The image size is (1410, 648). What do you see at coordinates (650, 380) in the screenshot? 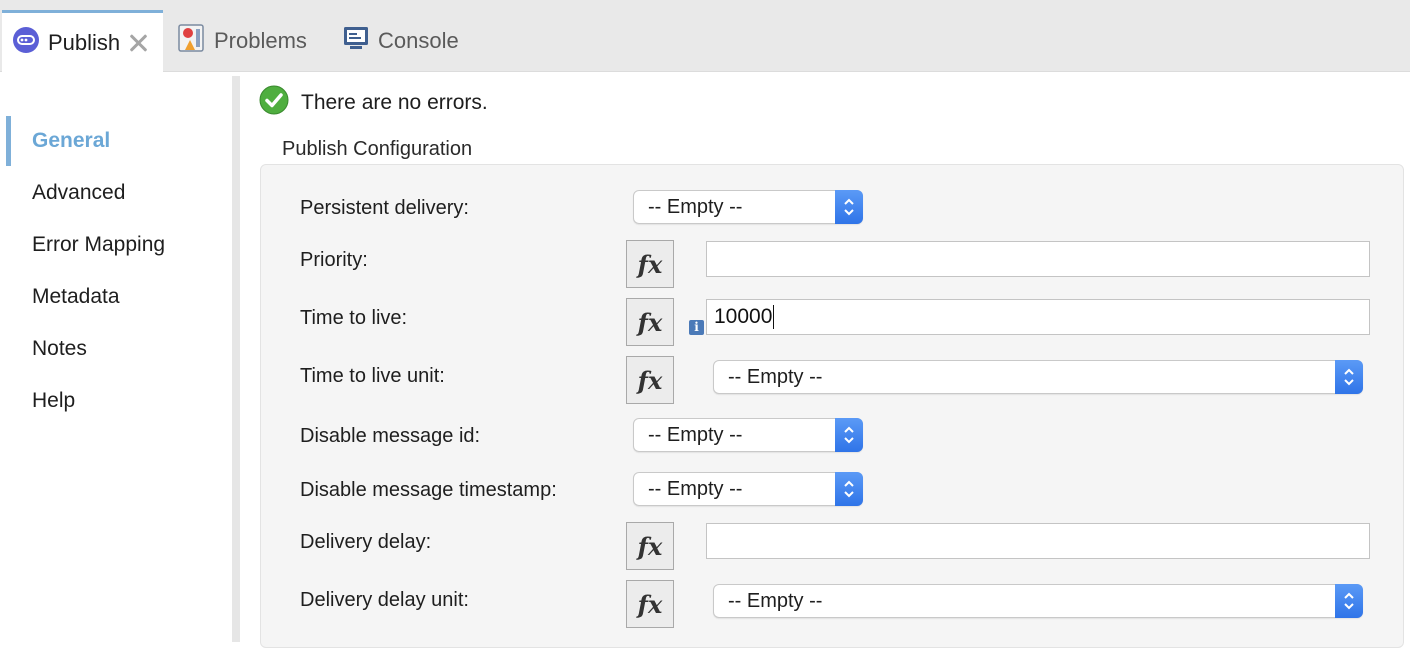
I see `time-to-live-unit-fx-button: fx` at bounding box center [650, 380].